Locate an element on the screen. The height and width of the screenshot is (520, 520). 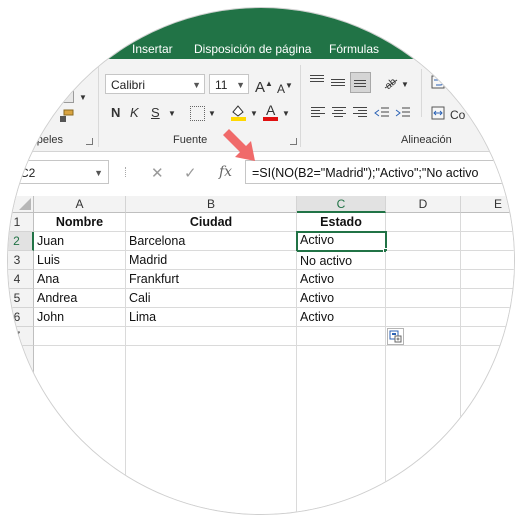
align-right-icon is located at coordinates (360, 112).